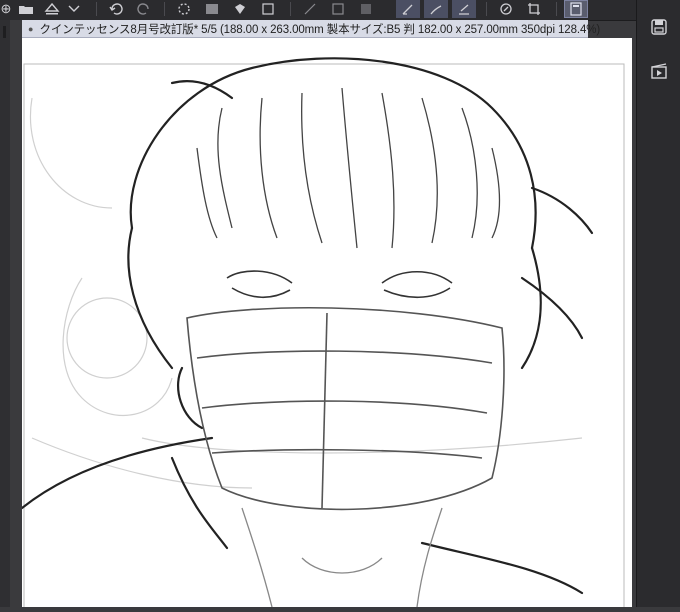  I want to click on undo-icon, so click(116, 9).